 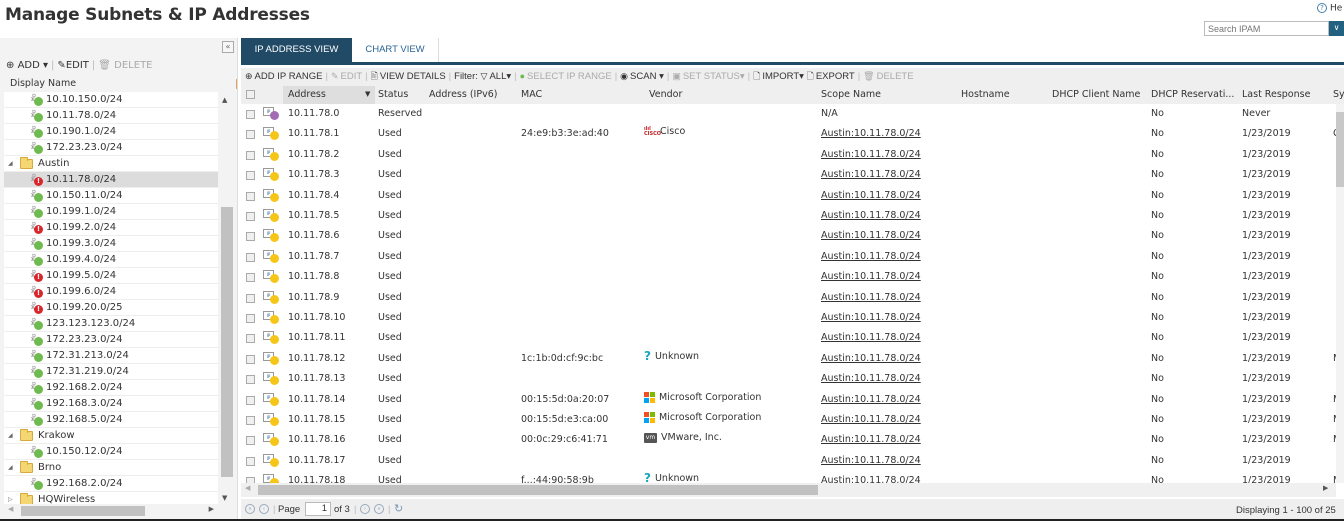 I want to click on column-header-status: Status, so click(x=393, y=94).